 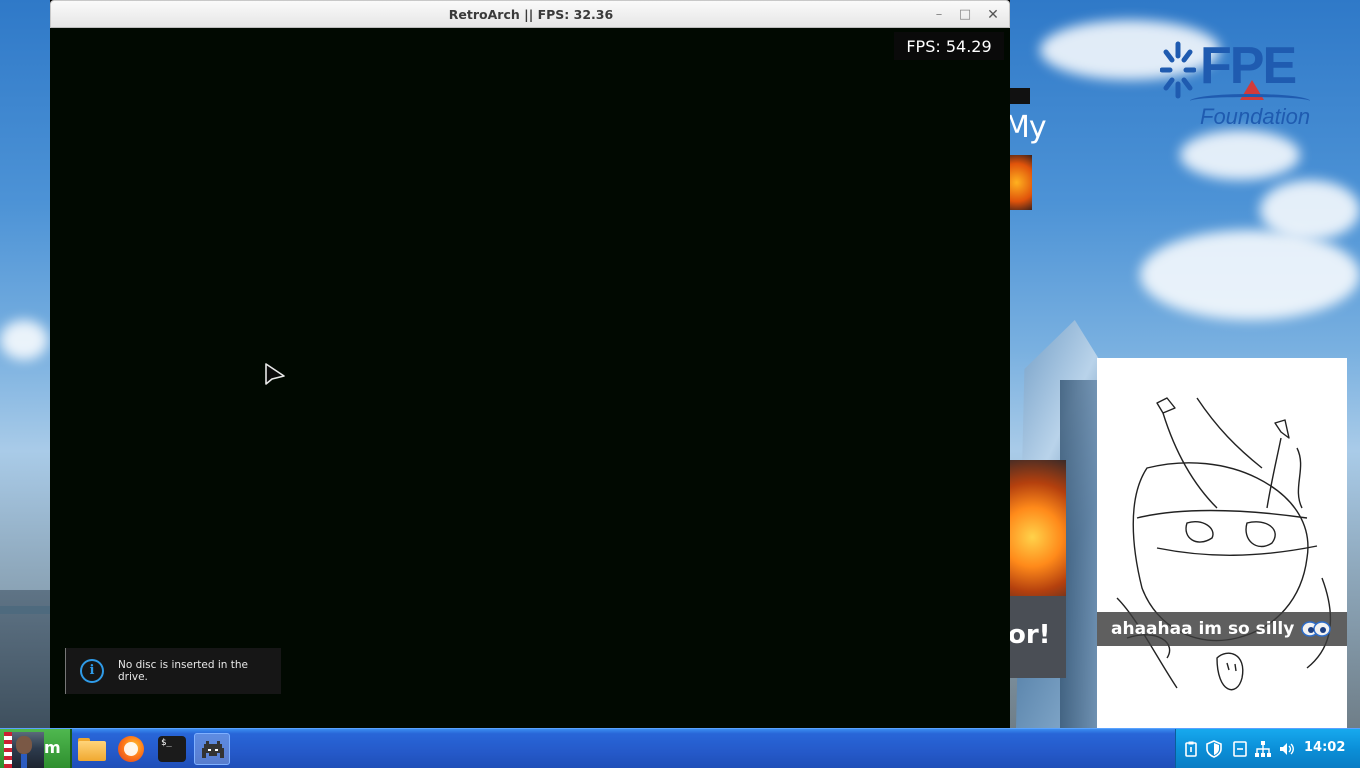 I want to click on system-tray: 14:02, so click(x=1267, y=748).